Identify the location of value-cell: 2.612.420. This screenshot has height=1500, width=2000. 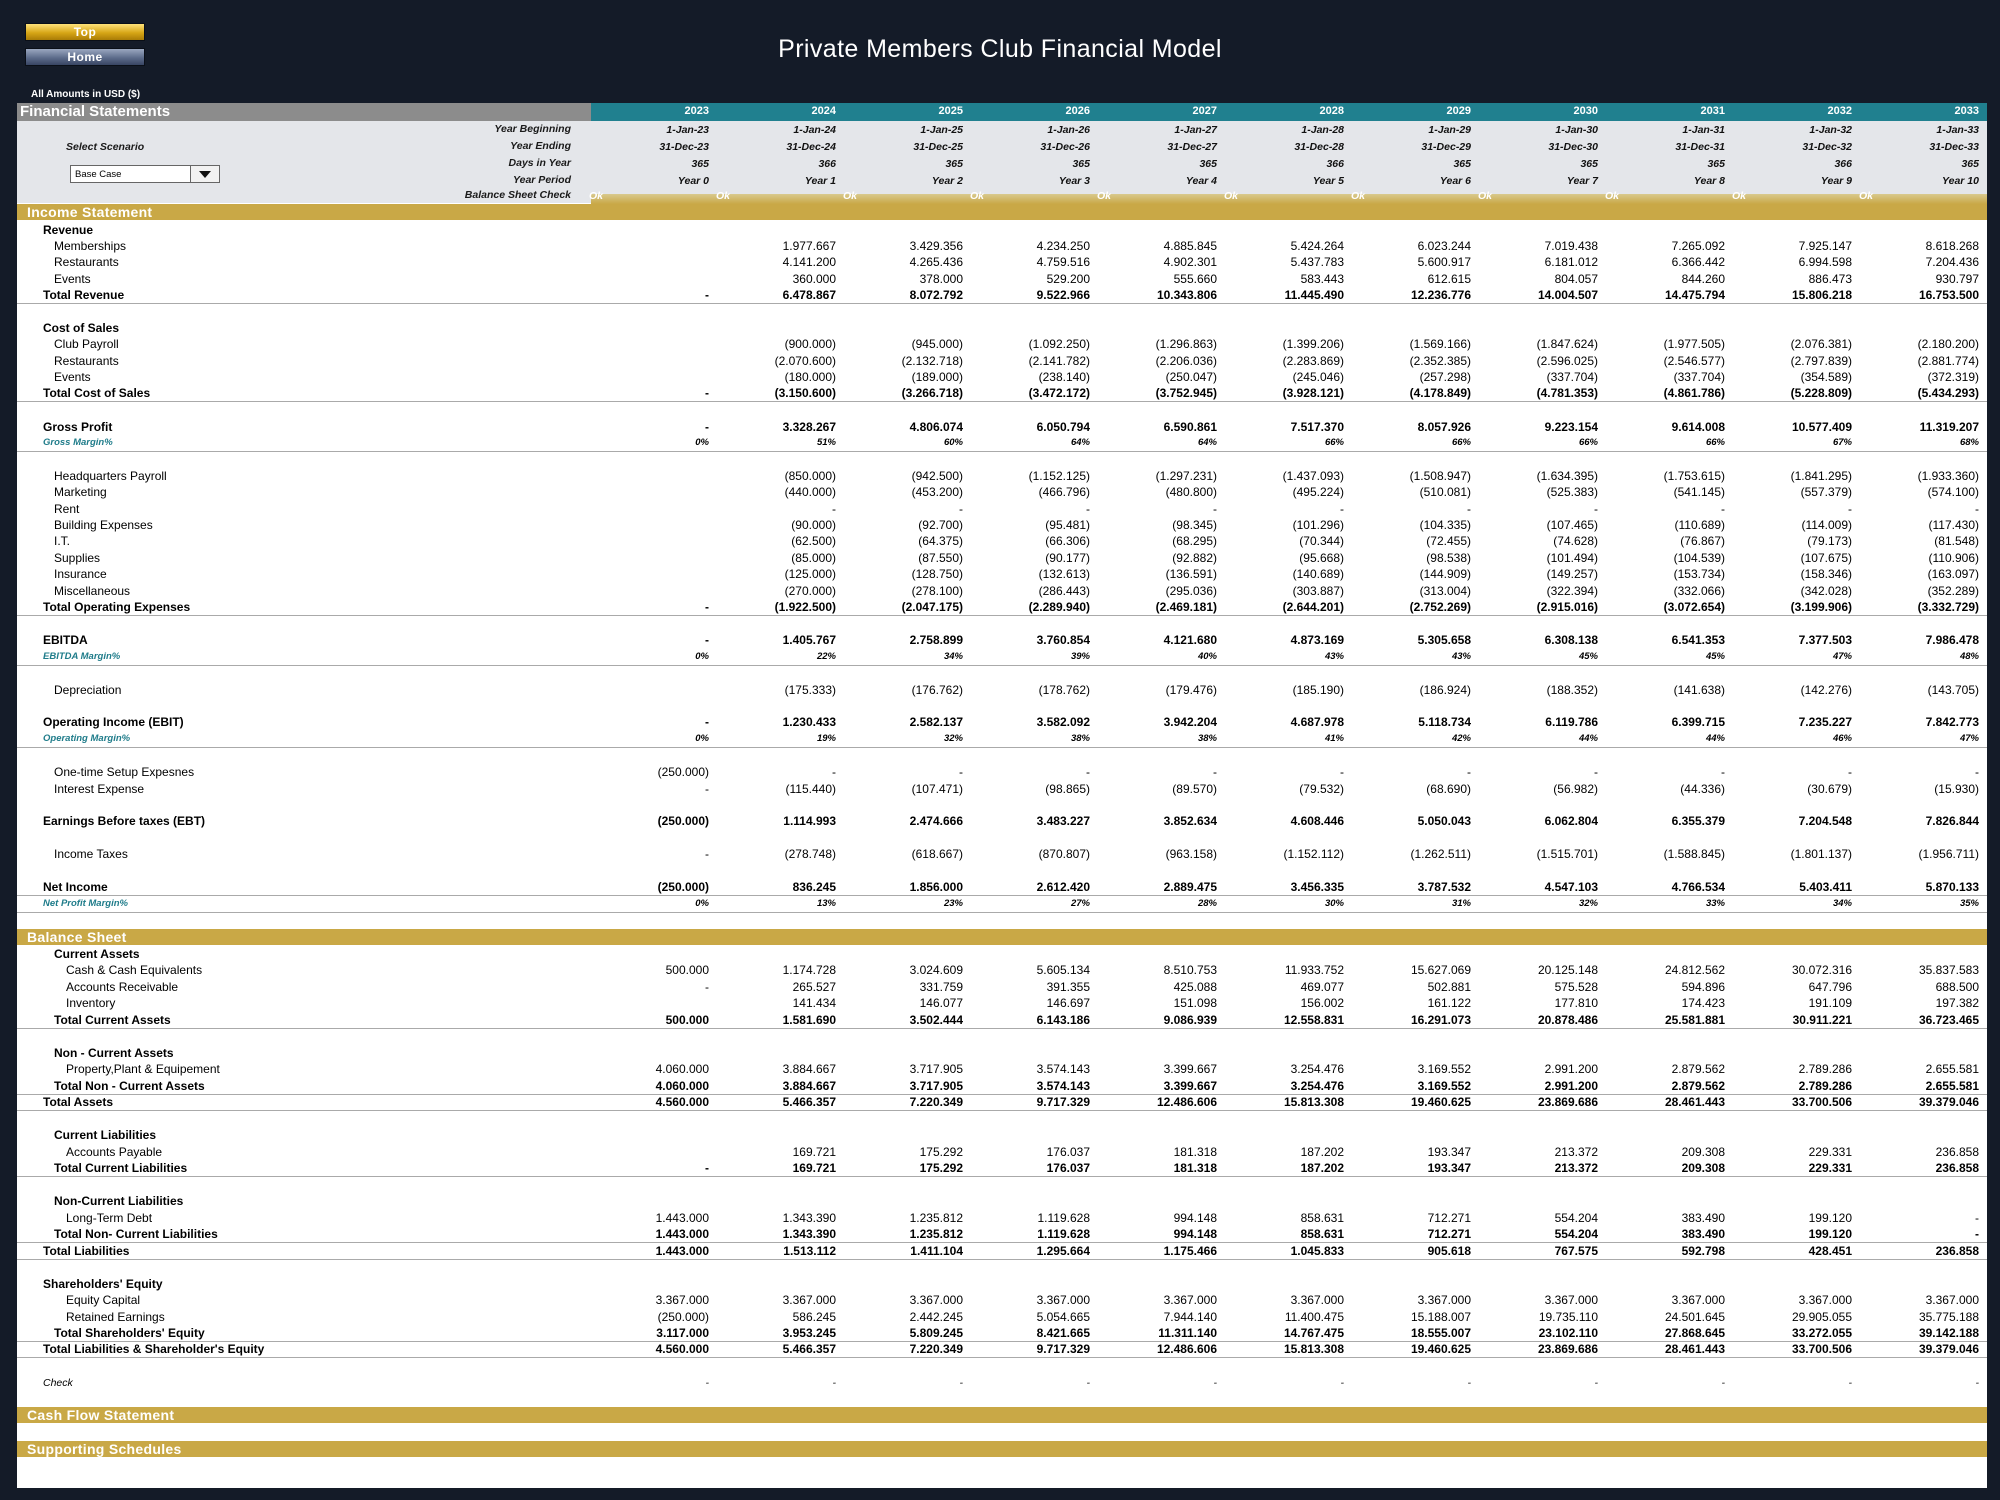
(1063, 887).